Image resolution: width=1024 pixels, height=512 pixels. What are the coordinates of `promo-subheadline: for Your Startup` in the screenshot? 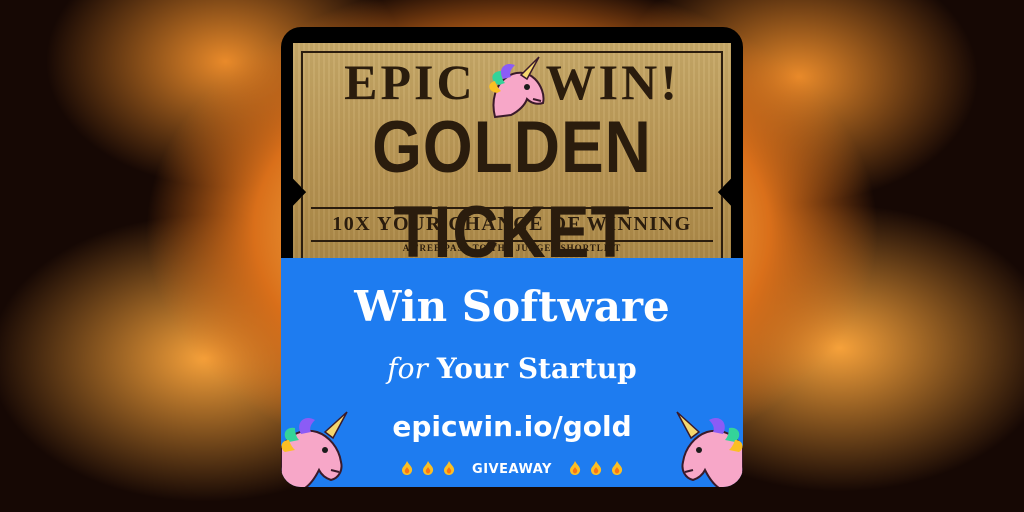 It's located at (512, 368).